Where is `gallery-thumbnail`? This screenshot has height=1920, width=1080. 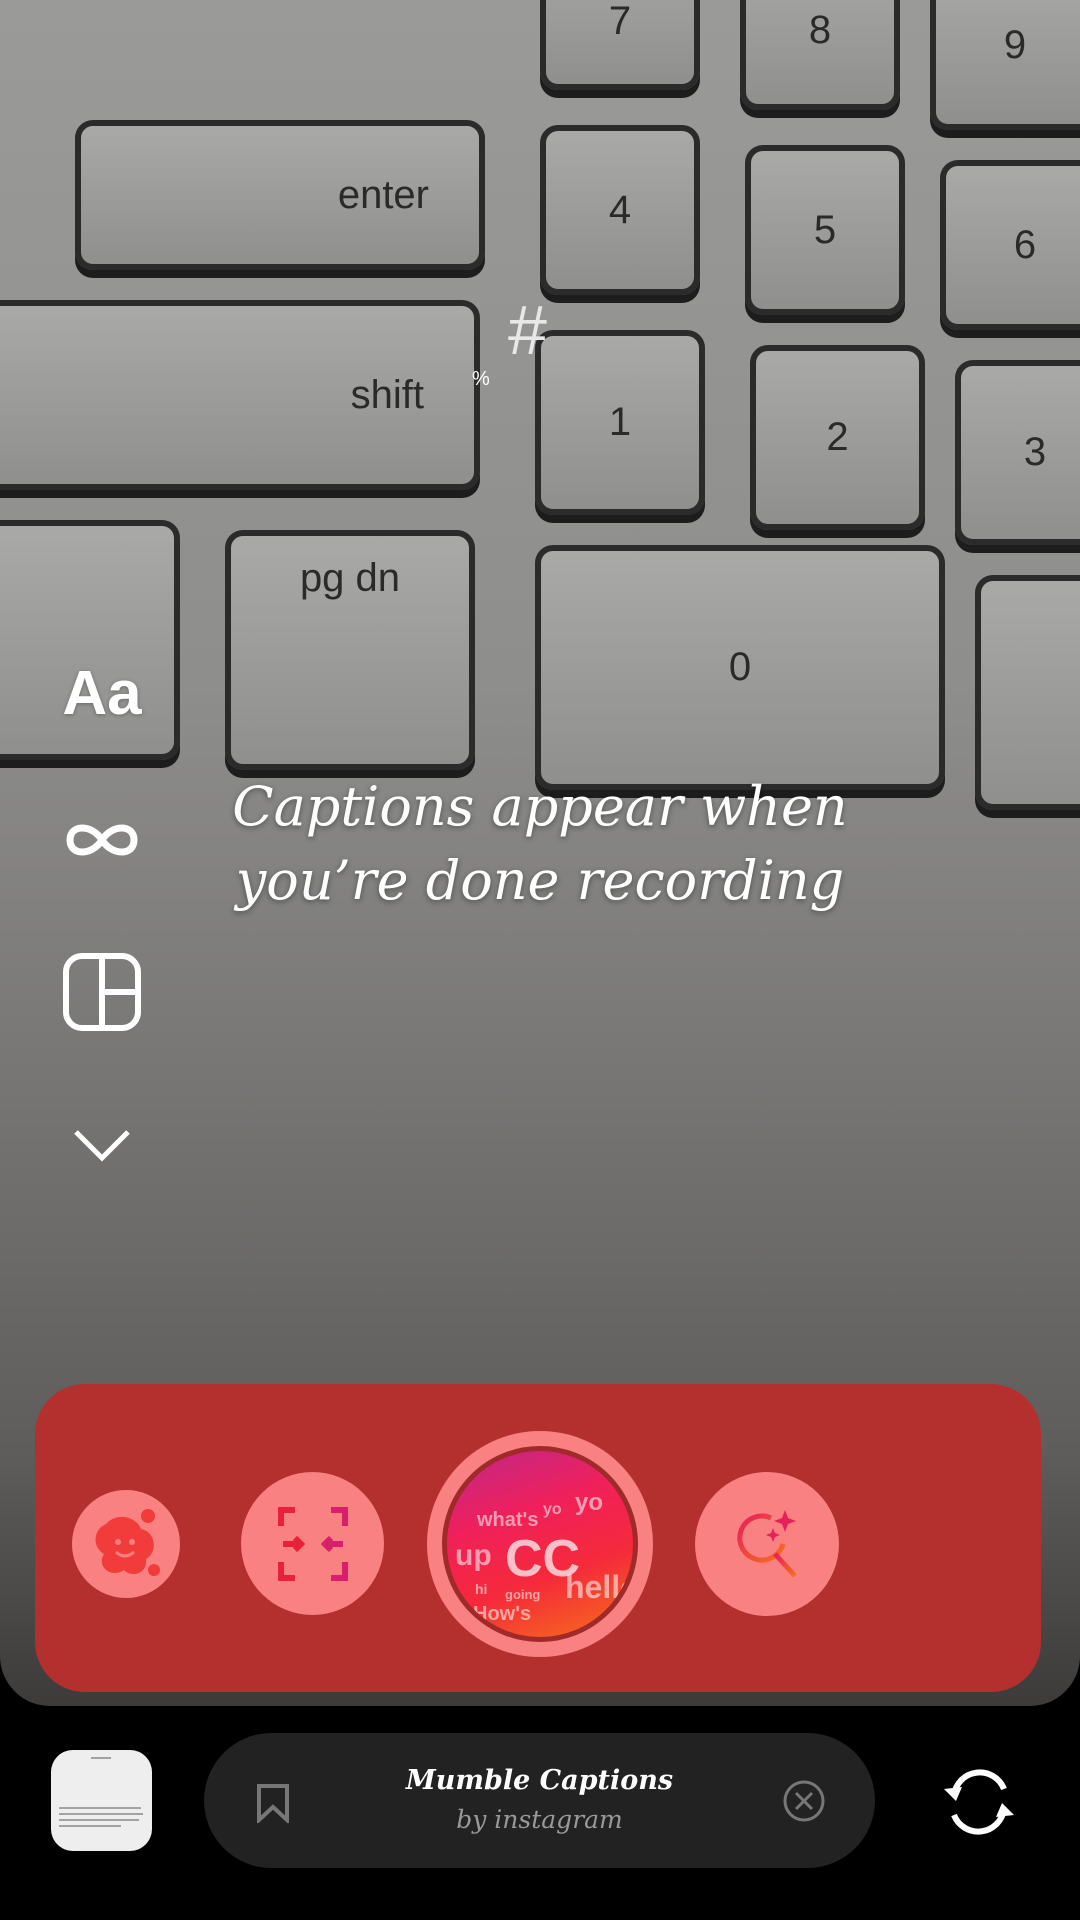
gallery-thumbnail is located at coordinates (101, 1800).